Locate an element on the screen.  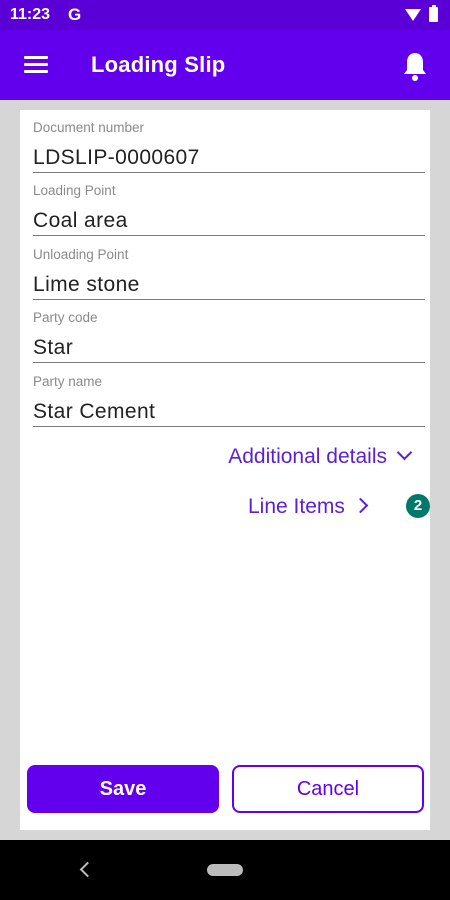
battery-icon is located at coordinates (433, 13).